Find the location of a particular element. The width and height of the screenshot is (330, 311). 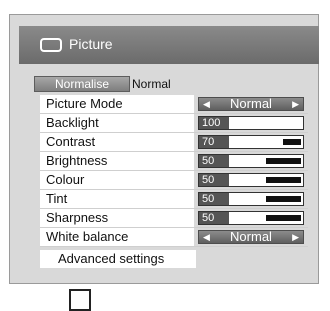

row-backlight: Backlight 100 is located at coordinates (174, 123).